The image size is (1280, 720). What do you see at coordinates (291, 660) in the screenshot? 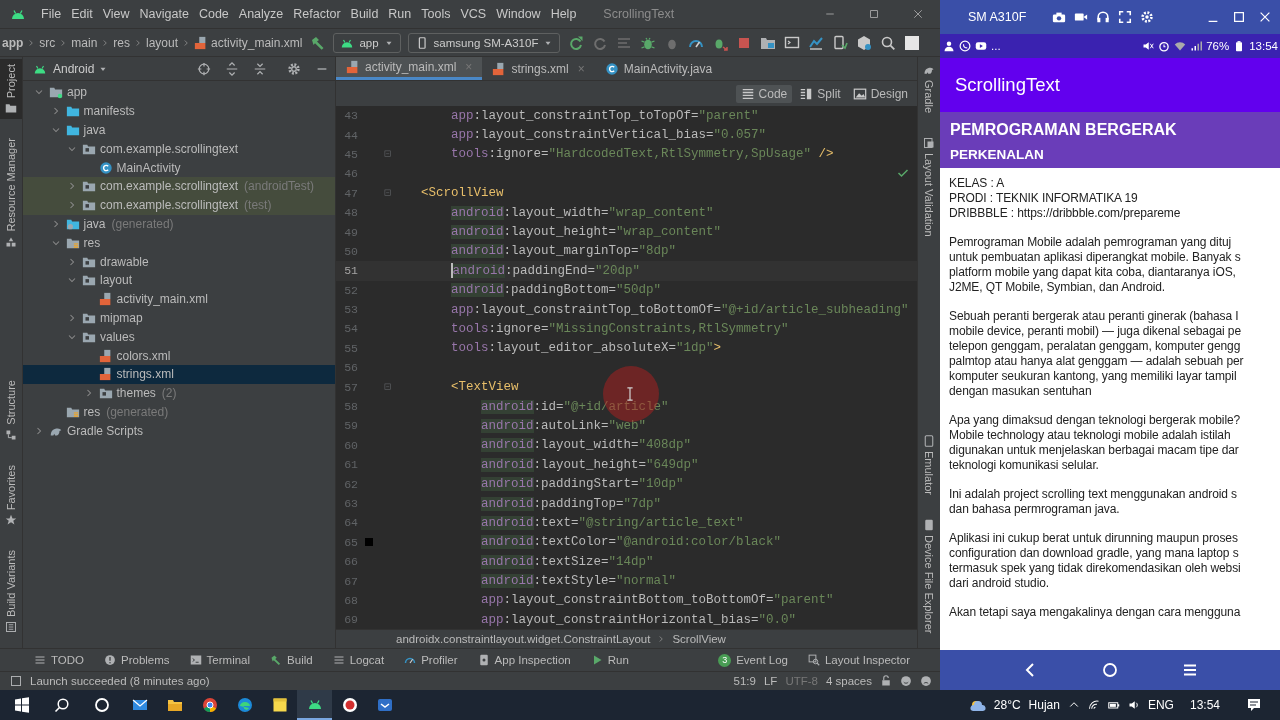
I see `tool-window-button: Build` at bounding box center [291, 660].